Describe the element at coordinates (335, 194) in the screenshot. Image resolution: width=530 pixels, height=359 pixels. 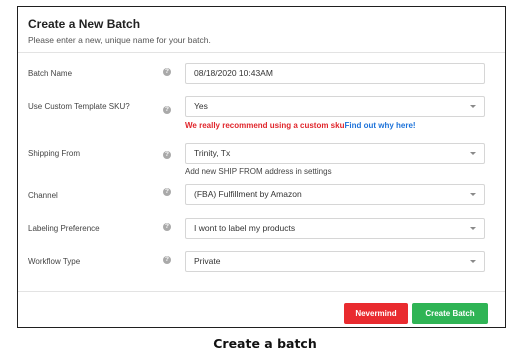
I see `channel-select: (FBA) Fulfillment by Amazon` at that location.